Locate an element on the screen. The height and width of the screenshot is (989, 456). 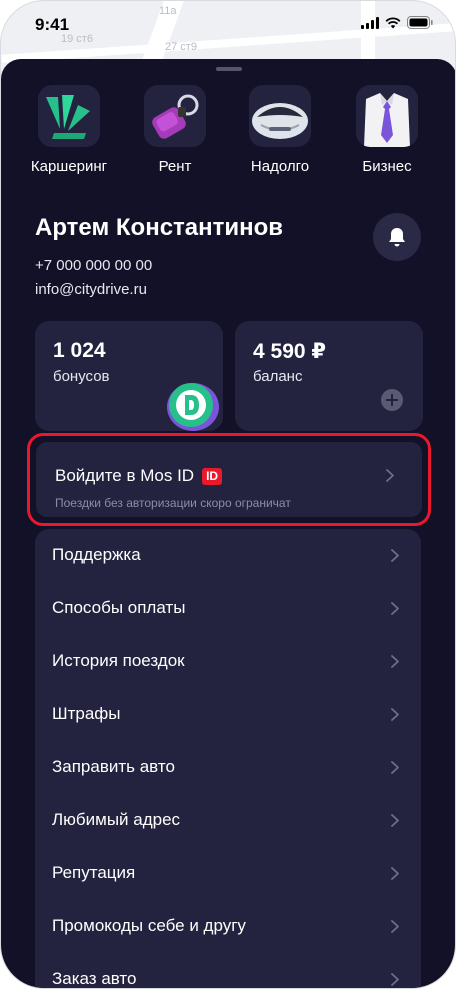
menu-item-trip-history: История поездок is located at coordinates (228, 661).